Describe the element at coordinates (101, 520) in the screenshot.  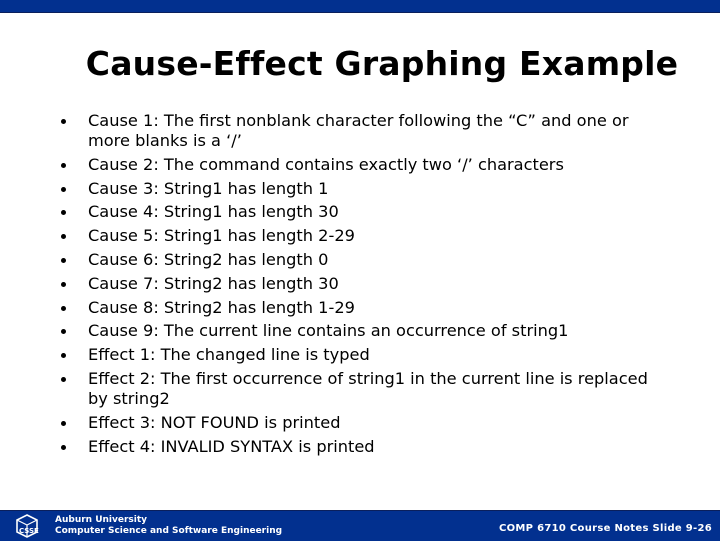
I see `university-name: Auburn University` at that location.